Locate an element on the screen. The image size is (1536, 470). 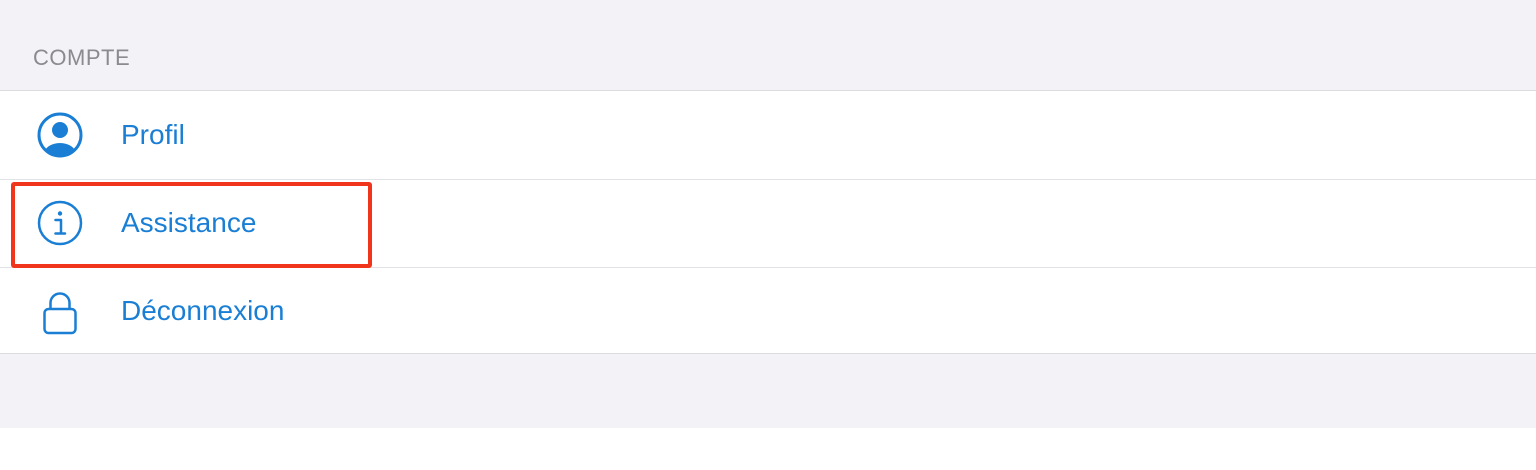
section-header: COMPTE is located at coordinates (82, 57).